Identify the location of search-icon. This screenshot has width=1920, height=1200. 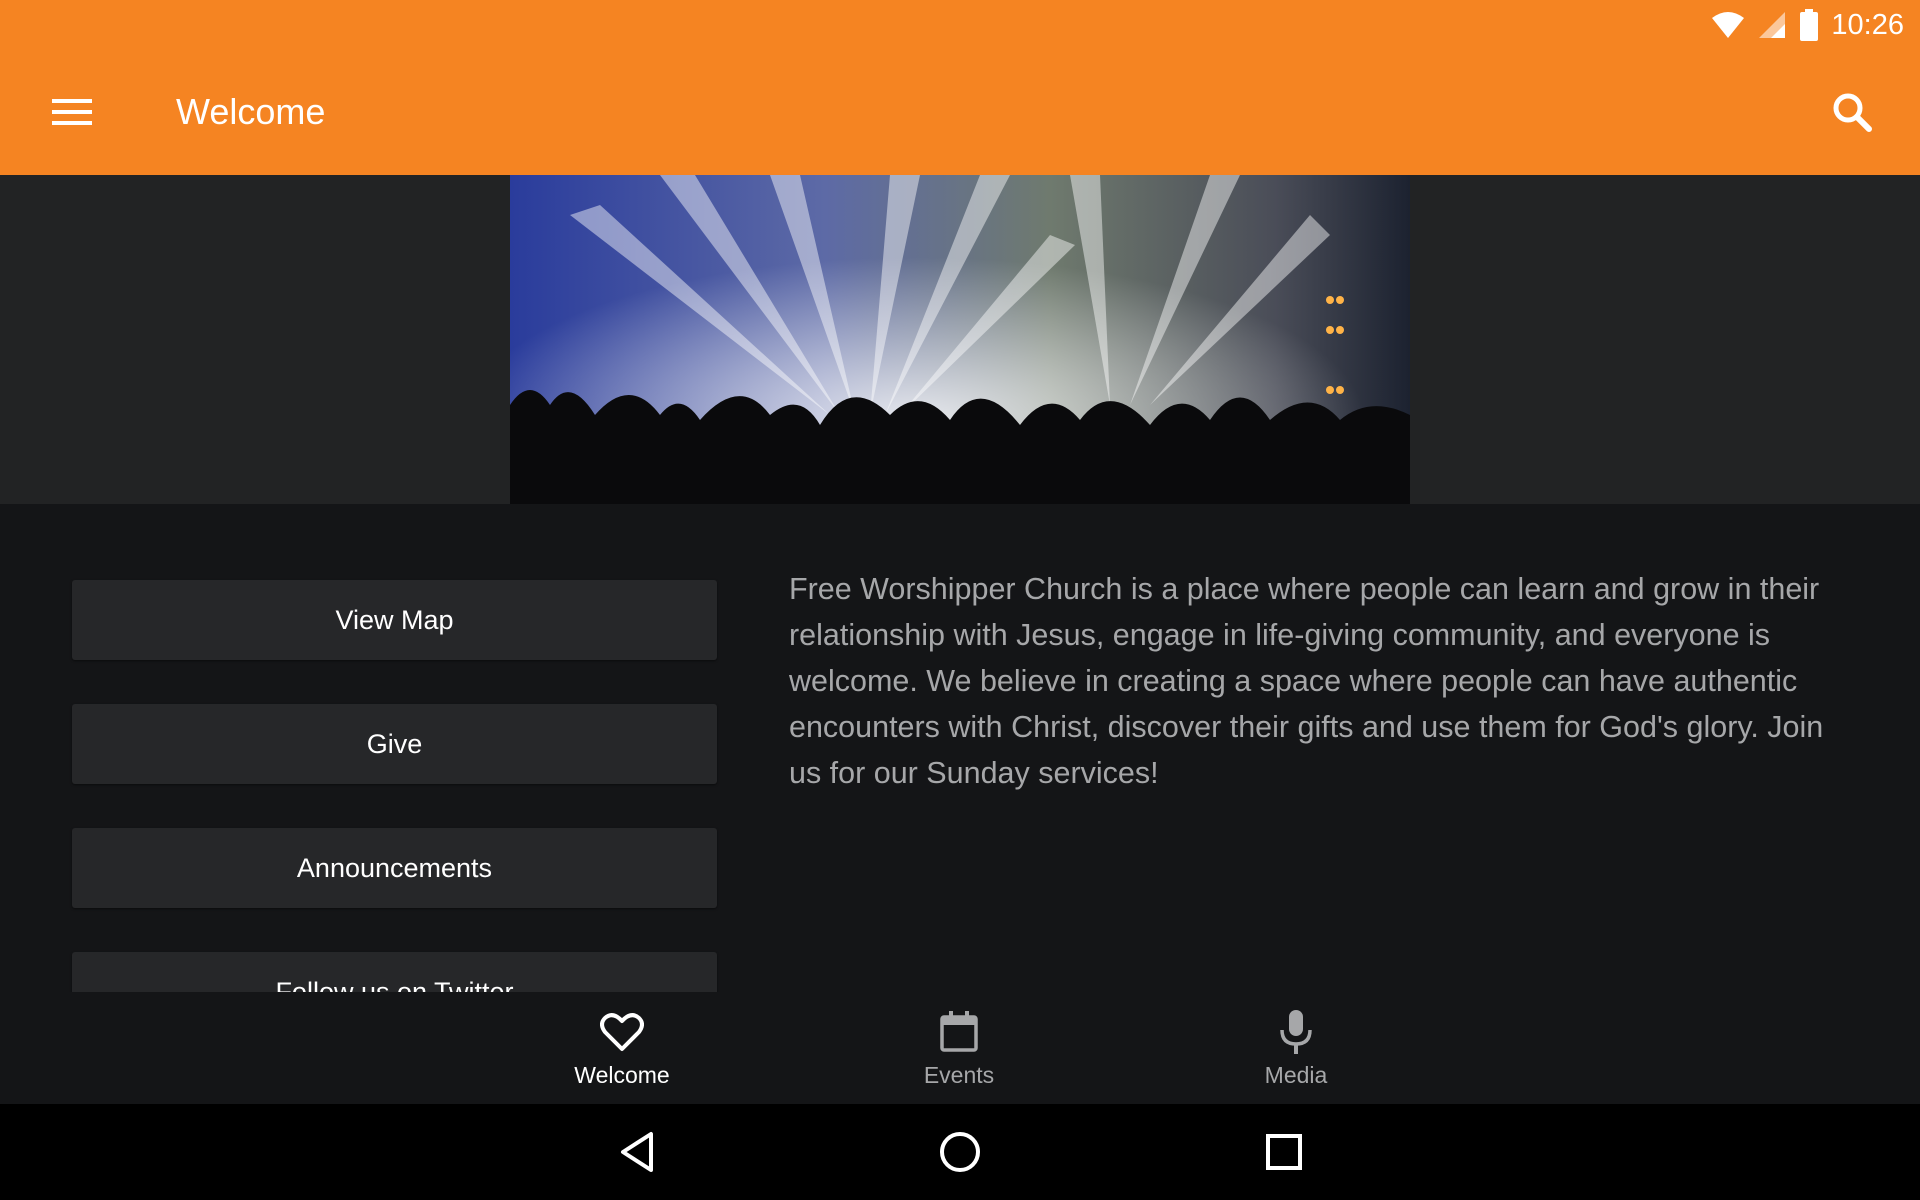
(1852, 112).